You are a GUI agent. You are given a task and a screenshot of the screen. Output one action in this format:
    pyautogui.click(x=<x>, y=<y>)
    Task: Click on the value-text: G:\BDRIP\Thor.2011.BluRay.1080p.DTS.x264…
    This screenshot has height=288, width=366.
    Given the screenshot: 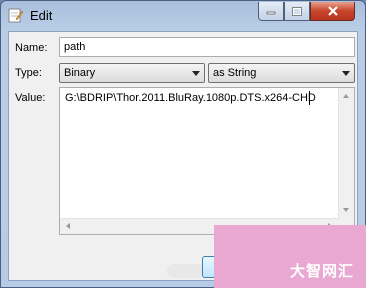 What is the action you would take?
    pyautogui.click(x=190, y=98)
    